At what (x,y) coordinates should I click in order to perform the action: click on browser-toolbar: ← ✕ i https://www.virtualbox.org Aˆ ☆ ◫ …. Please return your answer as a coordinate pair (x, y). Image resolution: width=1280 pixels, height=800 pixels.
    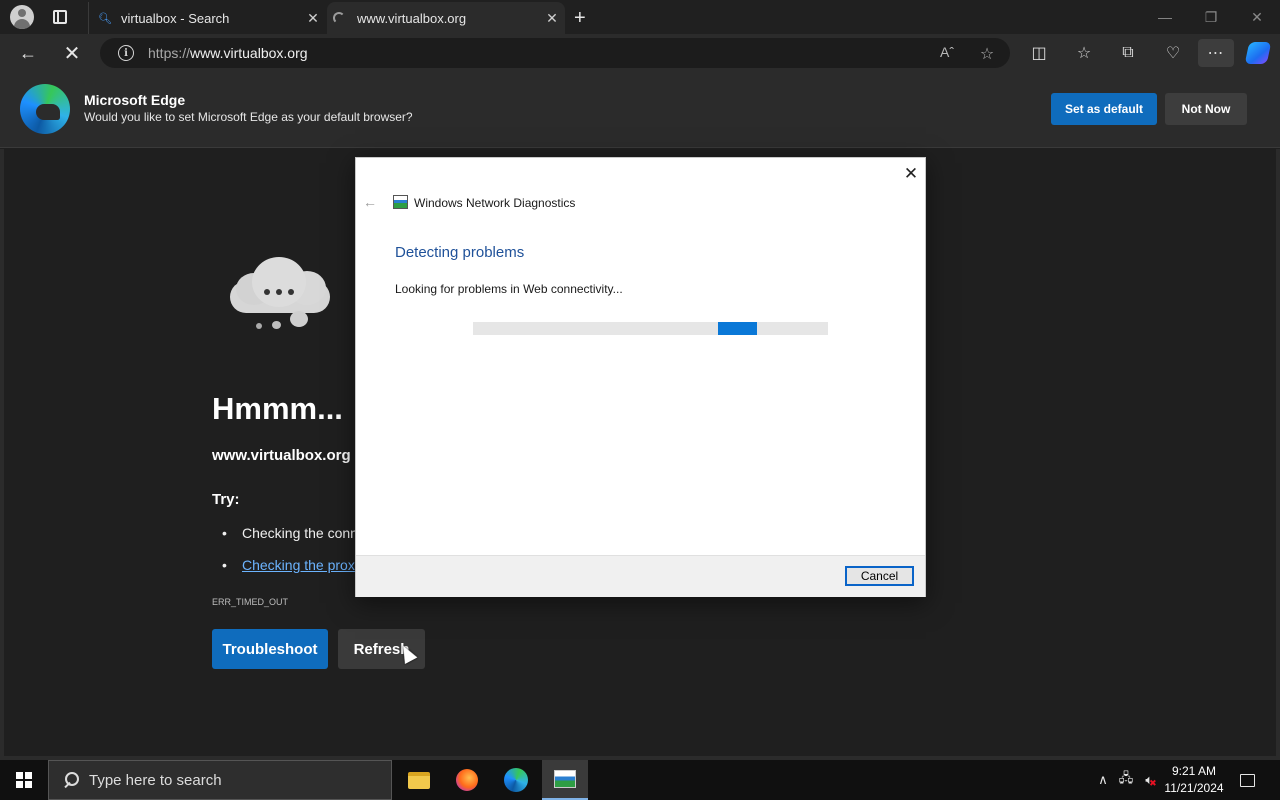
    Looking at the image, I should click on (640, 53).